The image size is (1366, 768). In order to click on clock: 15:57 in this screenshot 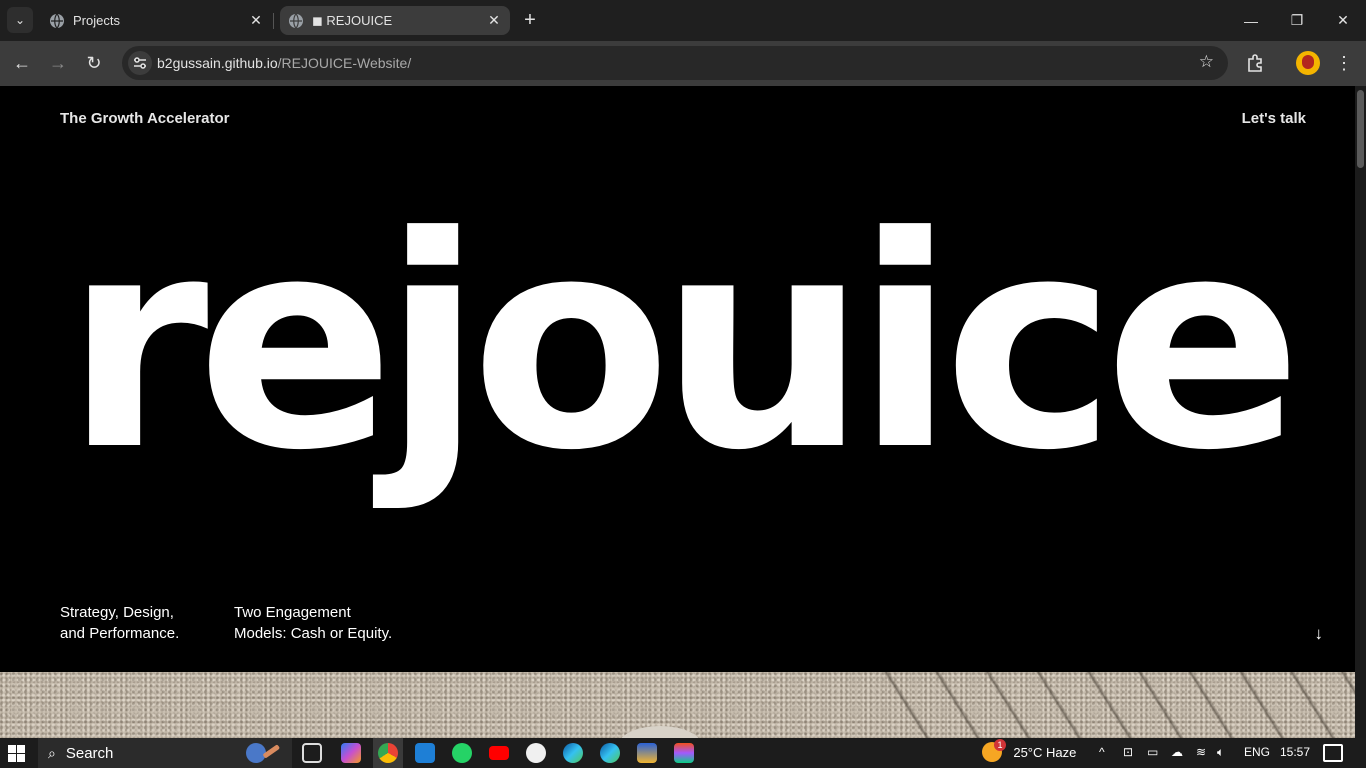, I will do `click(1295, 752)`.